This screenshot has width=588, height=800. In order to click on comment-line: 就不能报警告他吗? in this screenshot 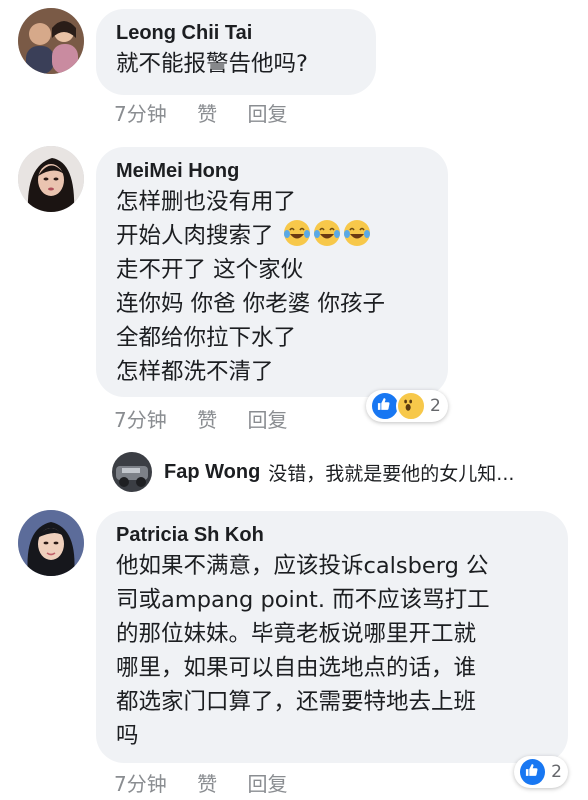, I will do `click(212, 64)`.